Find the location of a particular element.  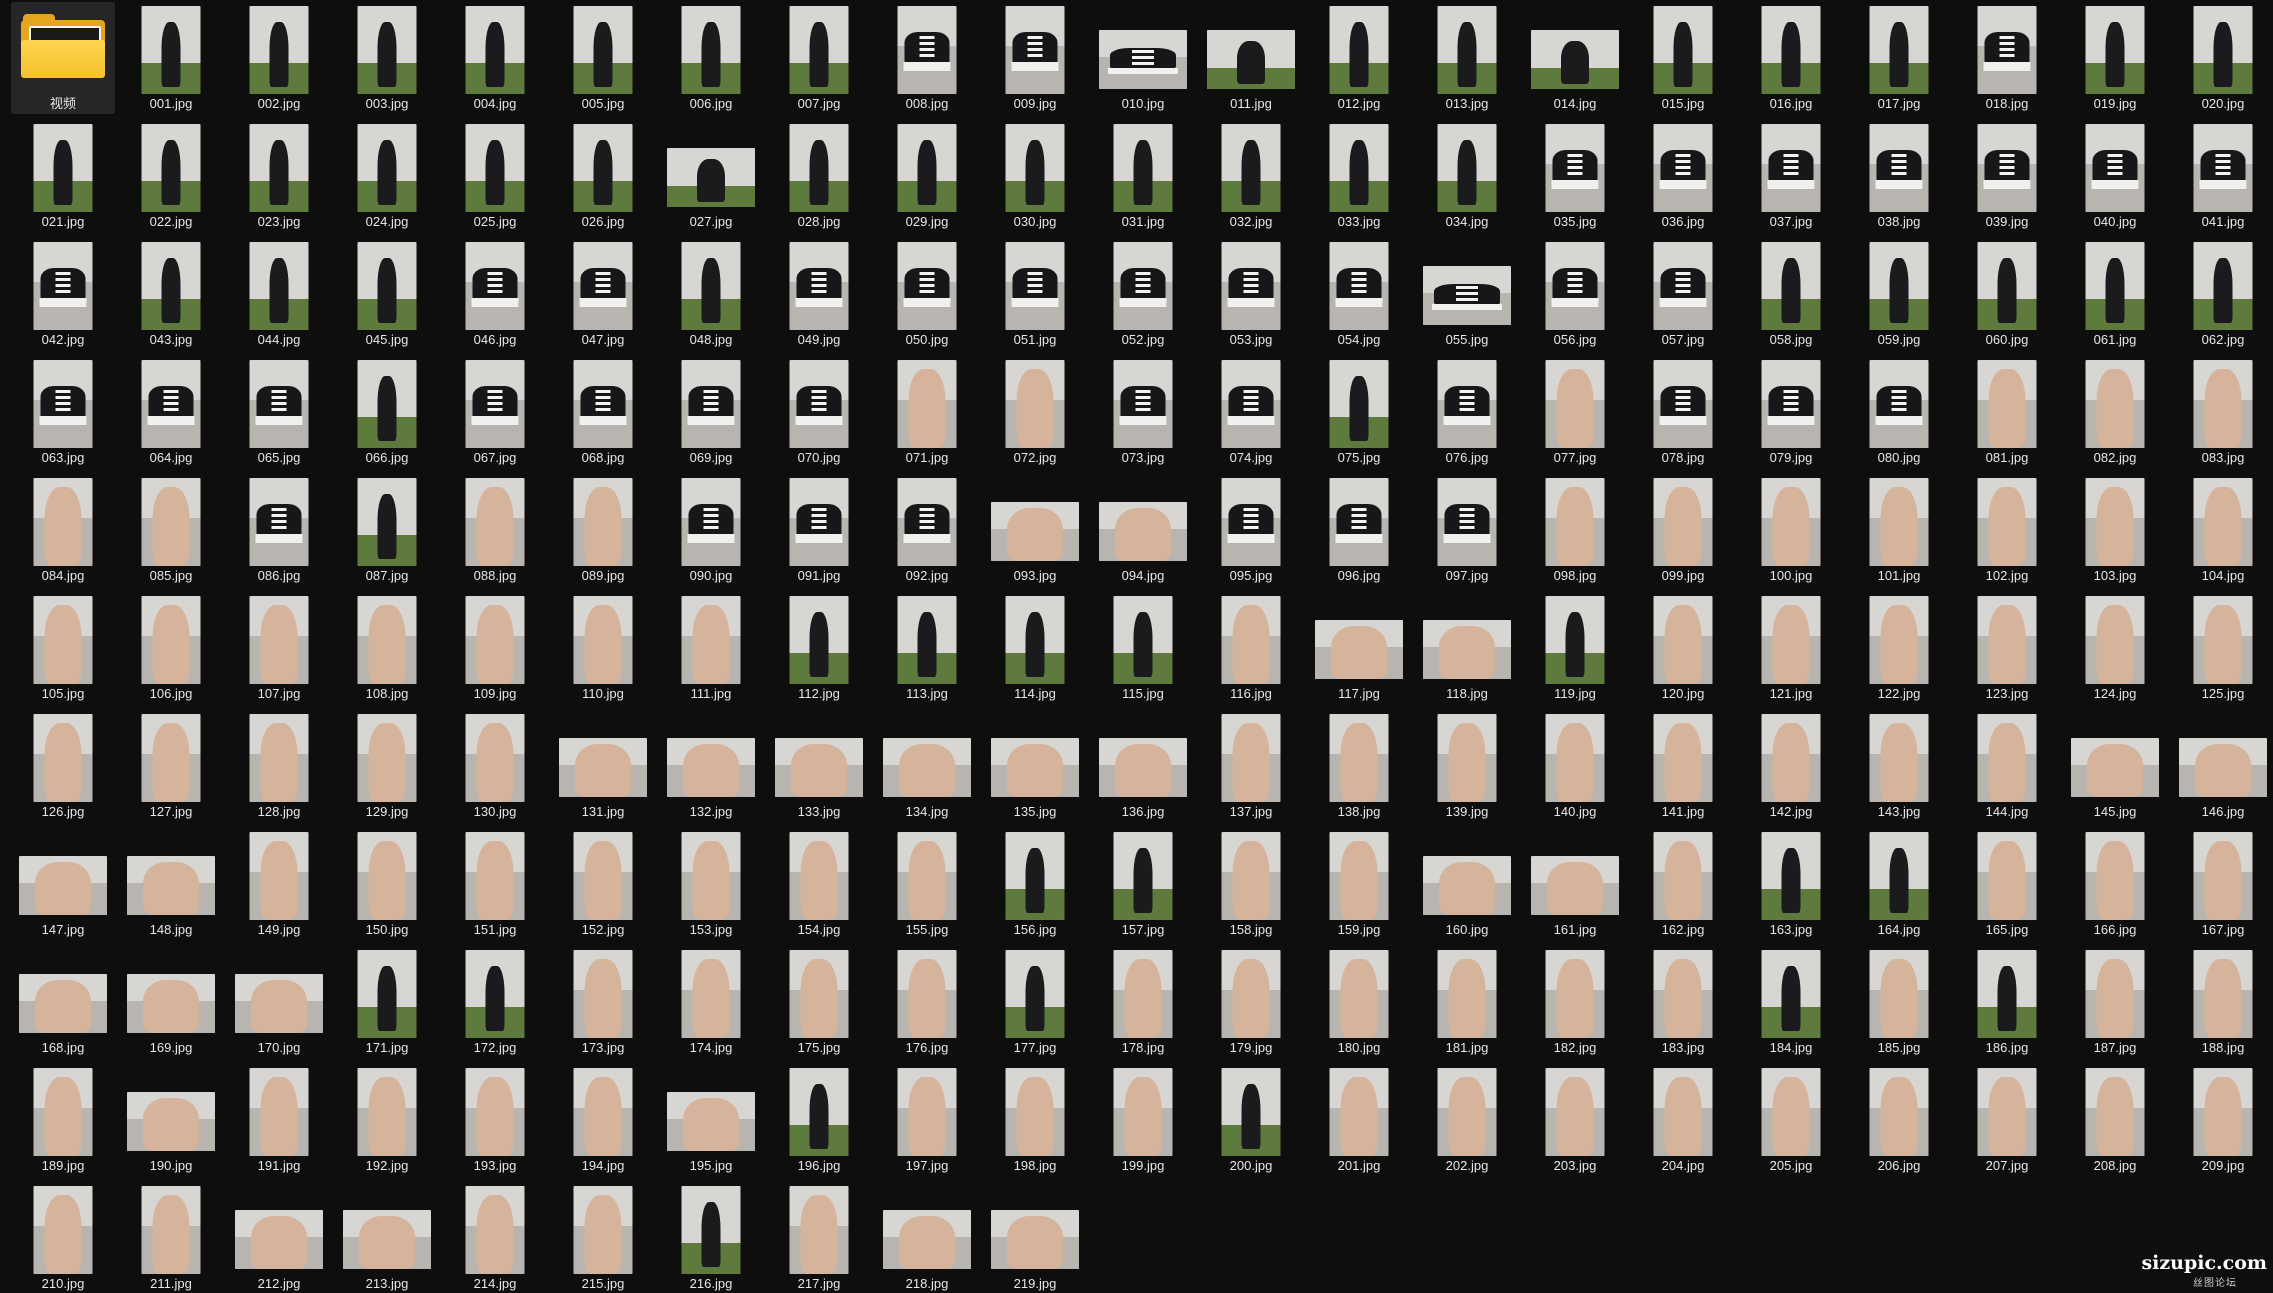

file-item: 034.jpg is located at coordinates (1467, 176).